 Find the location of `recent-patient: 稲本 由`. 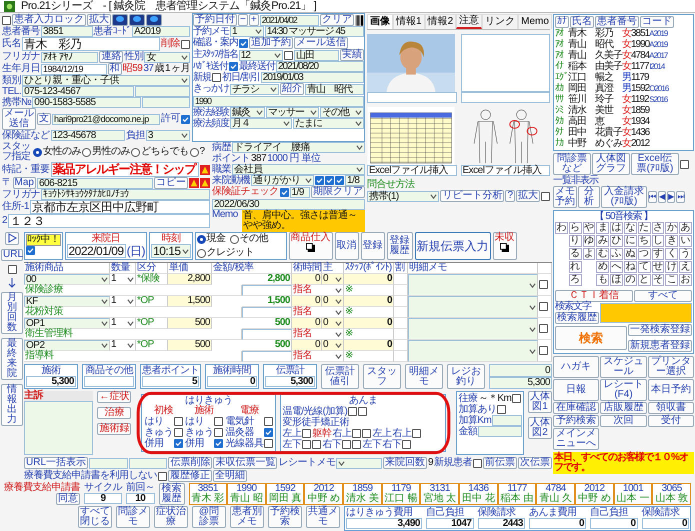

recent-patient: 稲本 由 is located at coordinates (517, 499).